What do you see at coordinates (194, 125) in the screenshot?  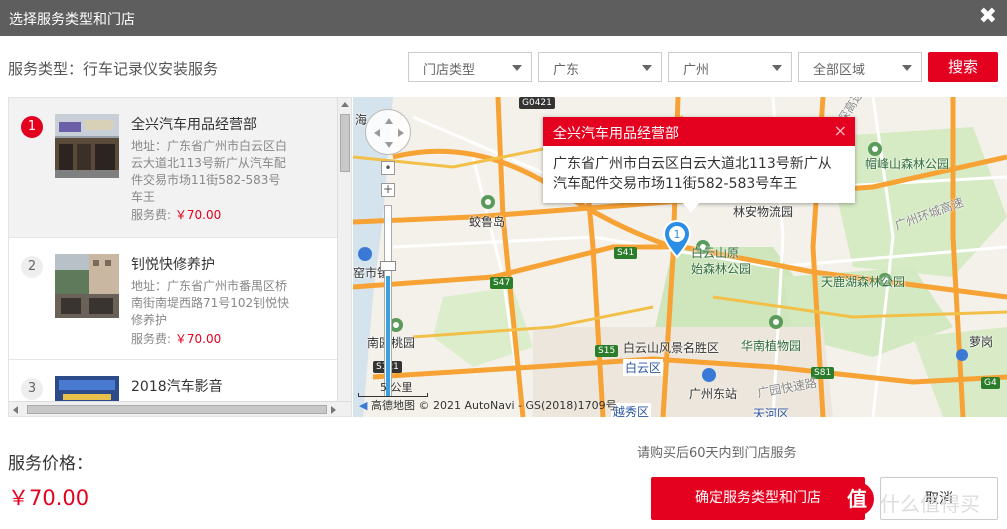 I see `store-name: 全兴汽车用品经营部` at bounding box center [194, 125].